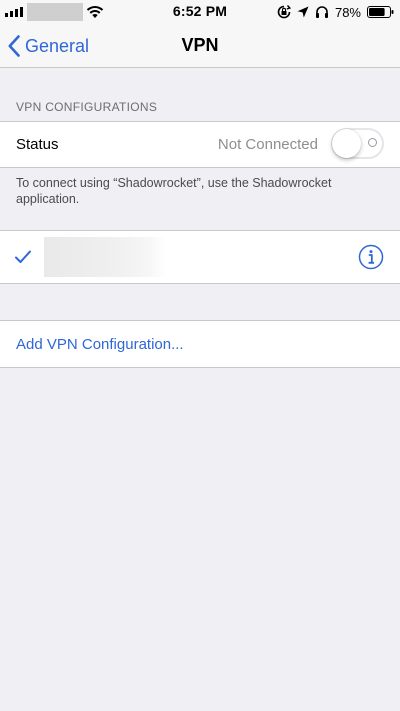 This screenshot has height=711, width=400. Describe the element at coordinates (321, 12) in the screenshot. I see `headphones-icon` at that location.